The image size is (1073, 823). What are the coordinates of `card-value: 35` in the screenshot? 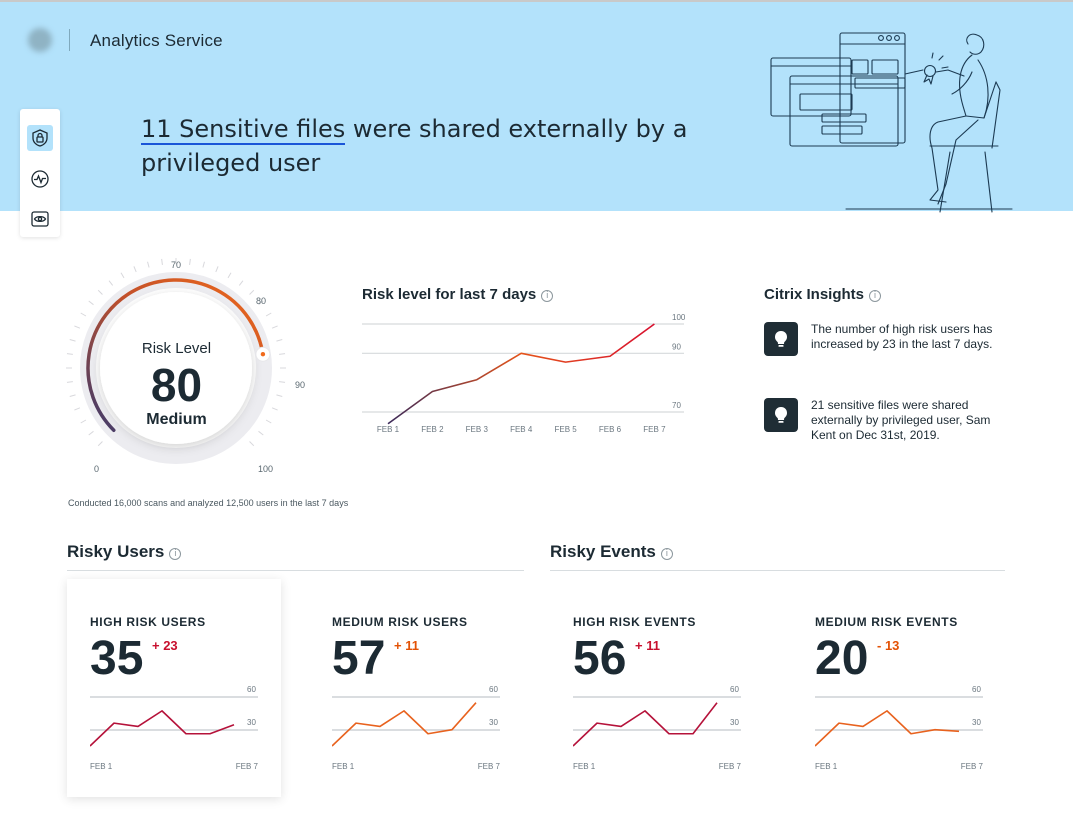 It's located at (117, 658).